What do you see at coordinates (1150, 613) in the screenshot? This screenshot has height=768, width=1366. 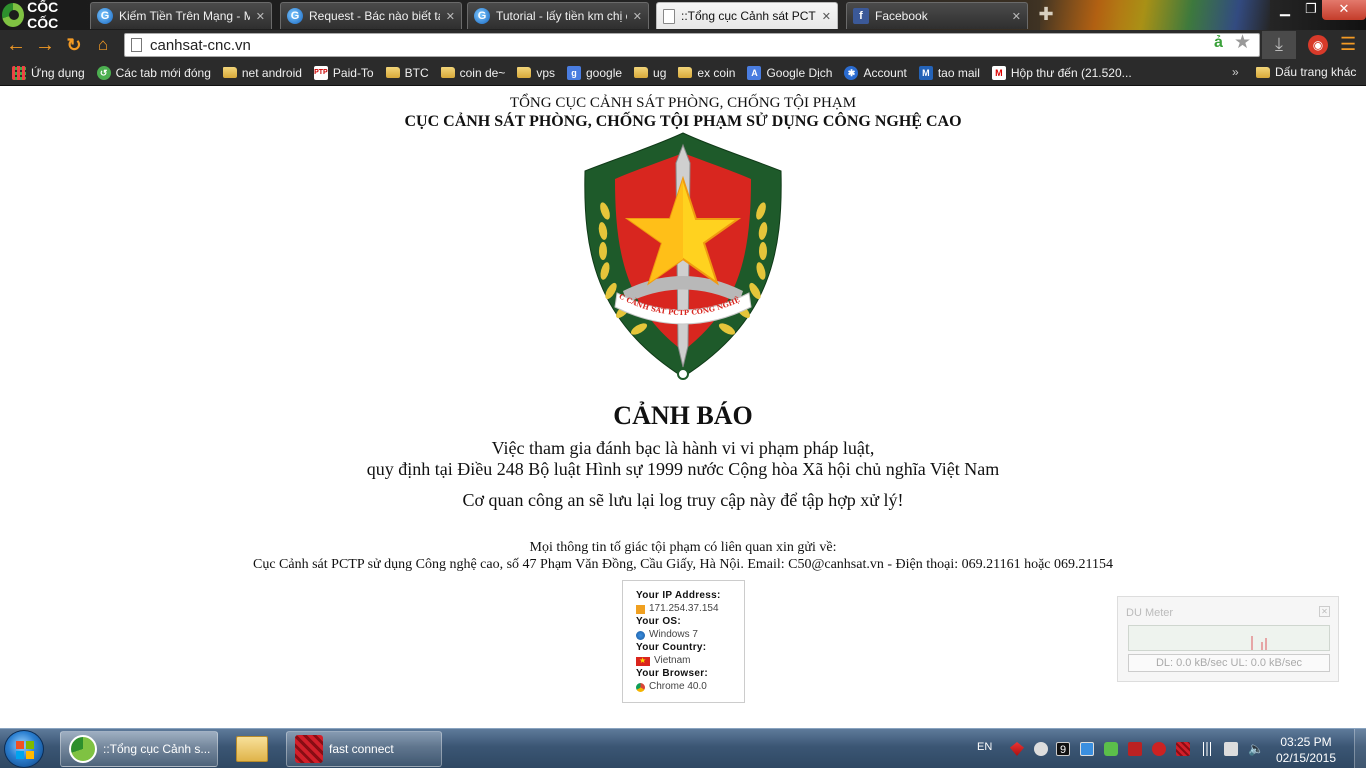 I see `du-meter-title: DU Meter` at bounding box center [1150, 613].